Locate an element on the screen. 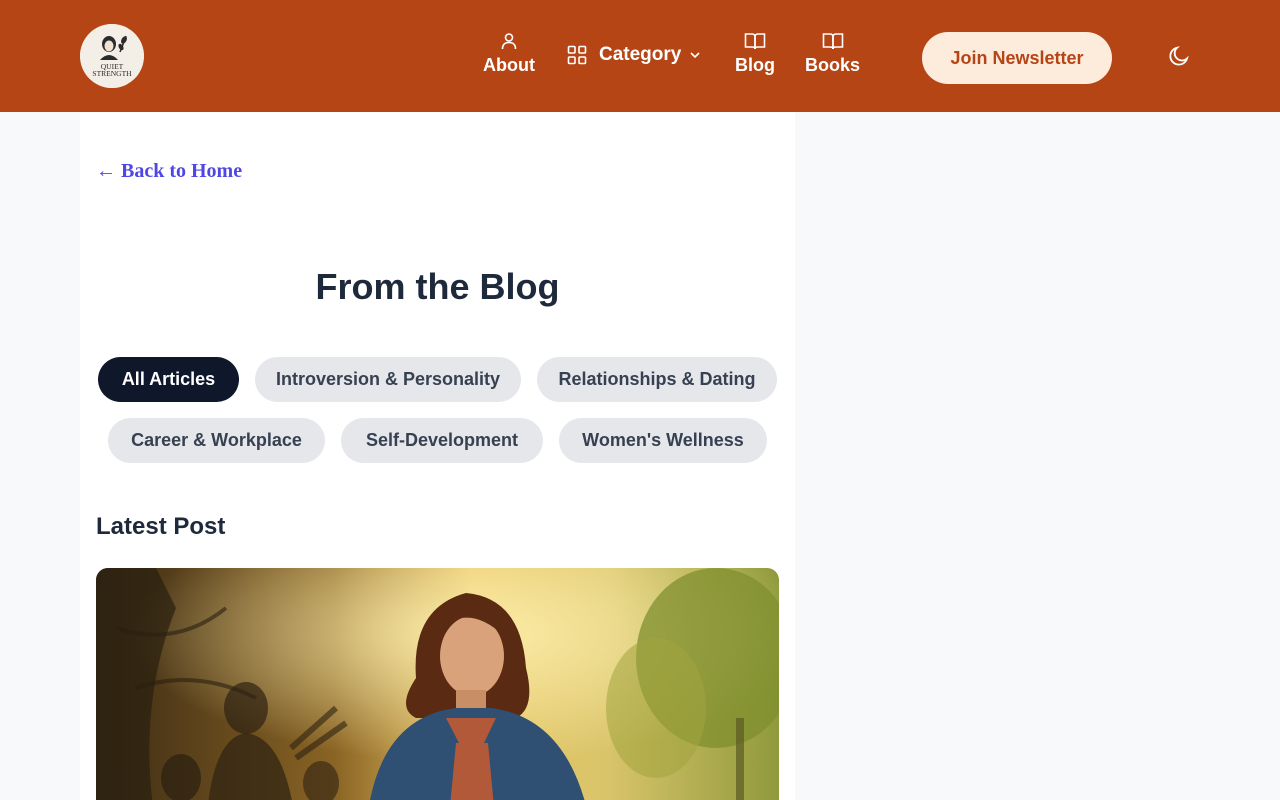 The height and width of the screenshot is (800, 1280). nav-blog-label: Blog is located at coordinates (755, 65).